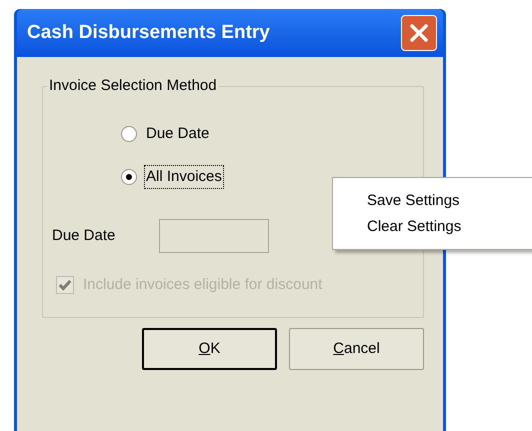 Image resolution: width=532 pixels, height=431 pixels. Describe the element at coordinates (209, 349) in the screenshot. I see `dialog-button: OK` at that location.